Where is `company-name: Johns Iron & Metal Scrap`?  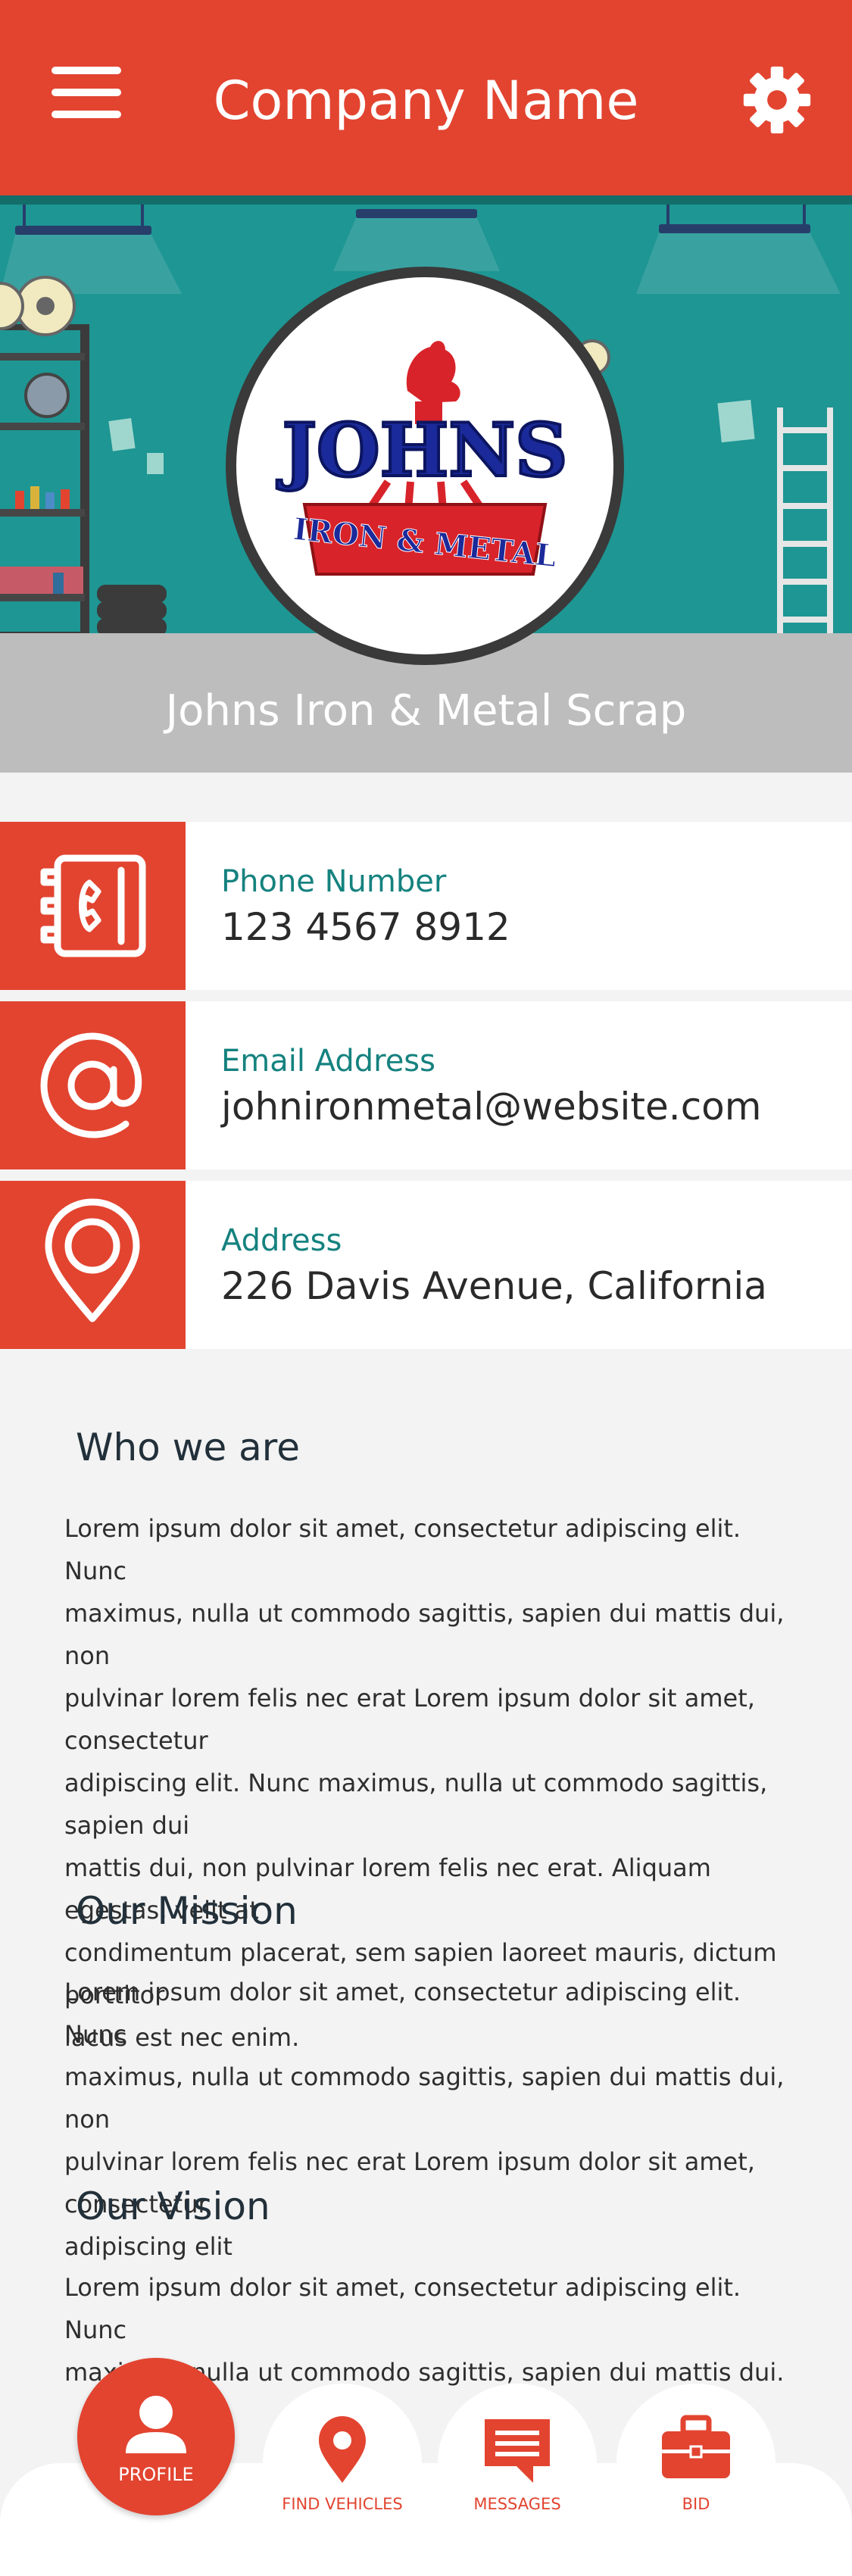 company-name: Johns Iron & Metal Scrap is located at coordinates (426, 711).